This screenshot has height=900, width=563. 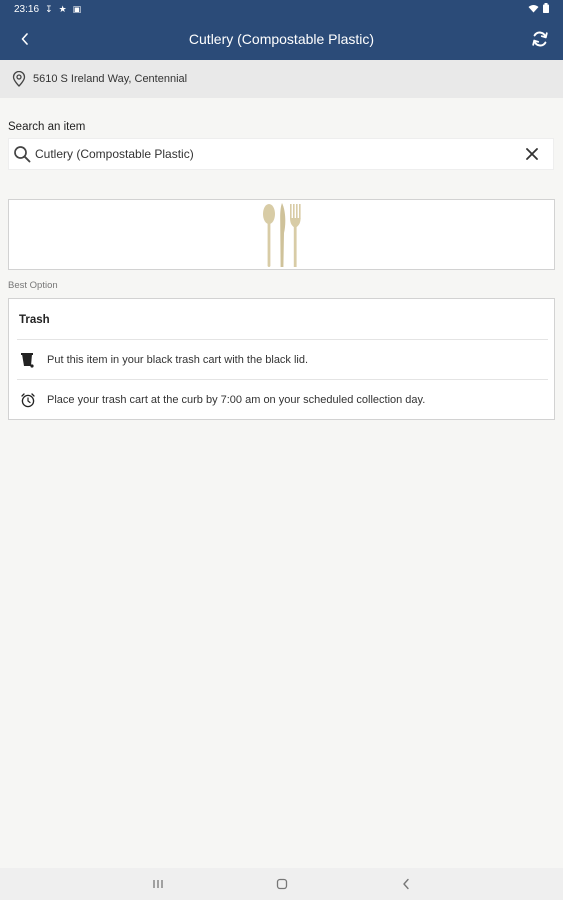 I want to click on app-bar: Cutlery (Compostable Plastic), so click(x=281, y=39).